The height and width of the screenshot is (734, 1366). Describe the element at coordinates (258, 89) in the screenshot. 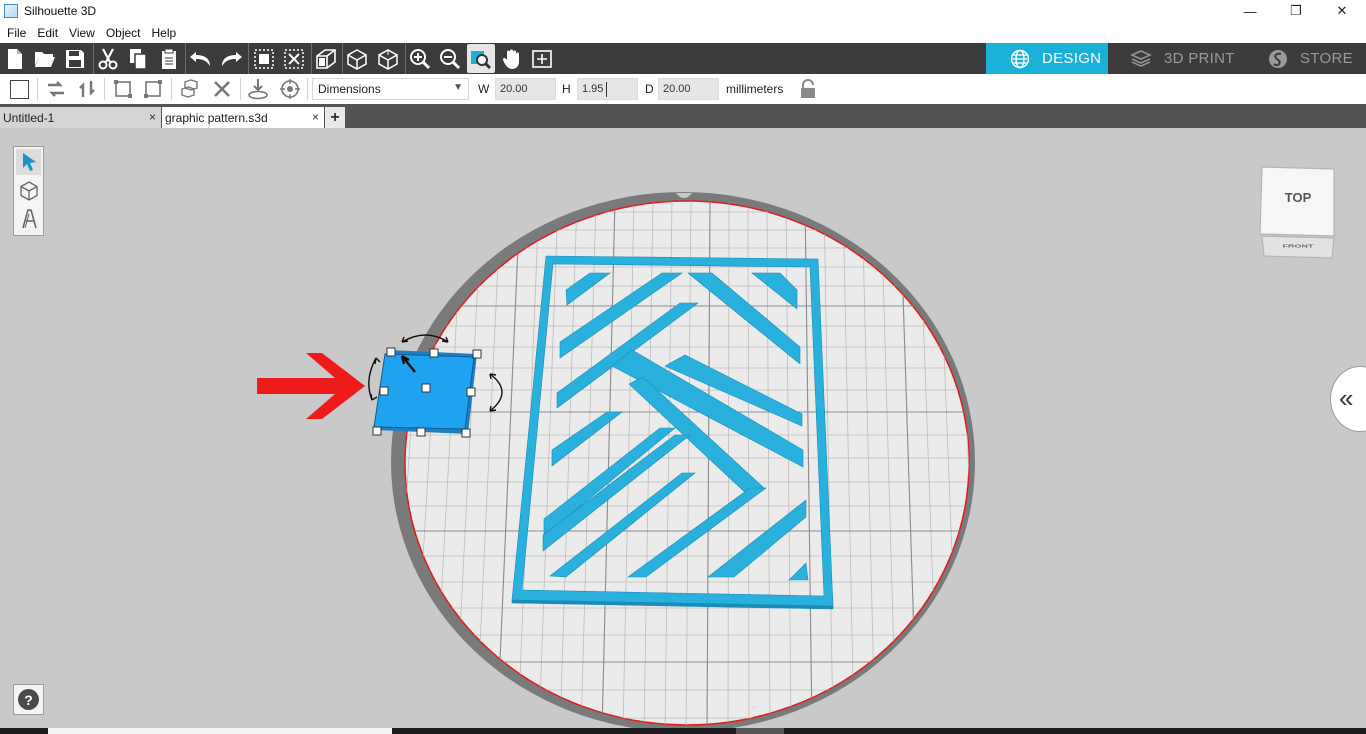

I see `drop-to-bed-icon` at that location.